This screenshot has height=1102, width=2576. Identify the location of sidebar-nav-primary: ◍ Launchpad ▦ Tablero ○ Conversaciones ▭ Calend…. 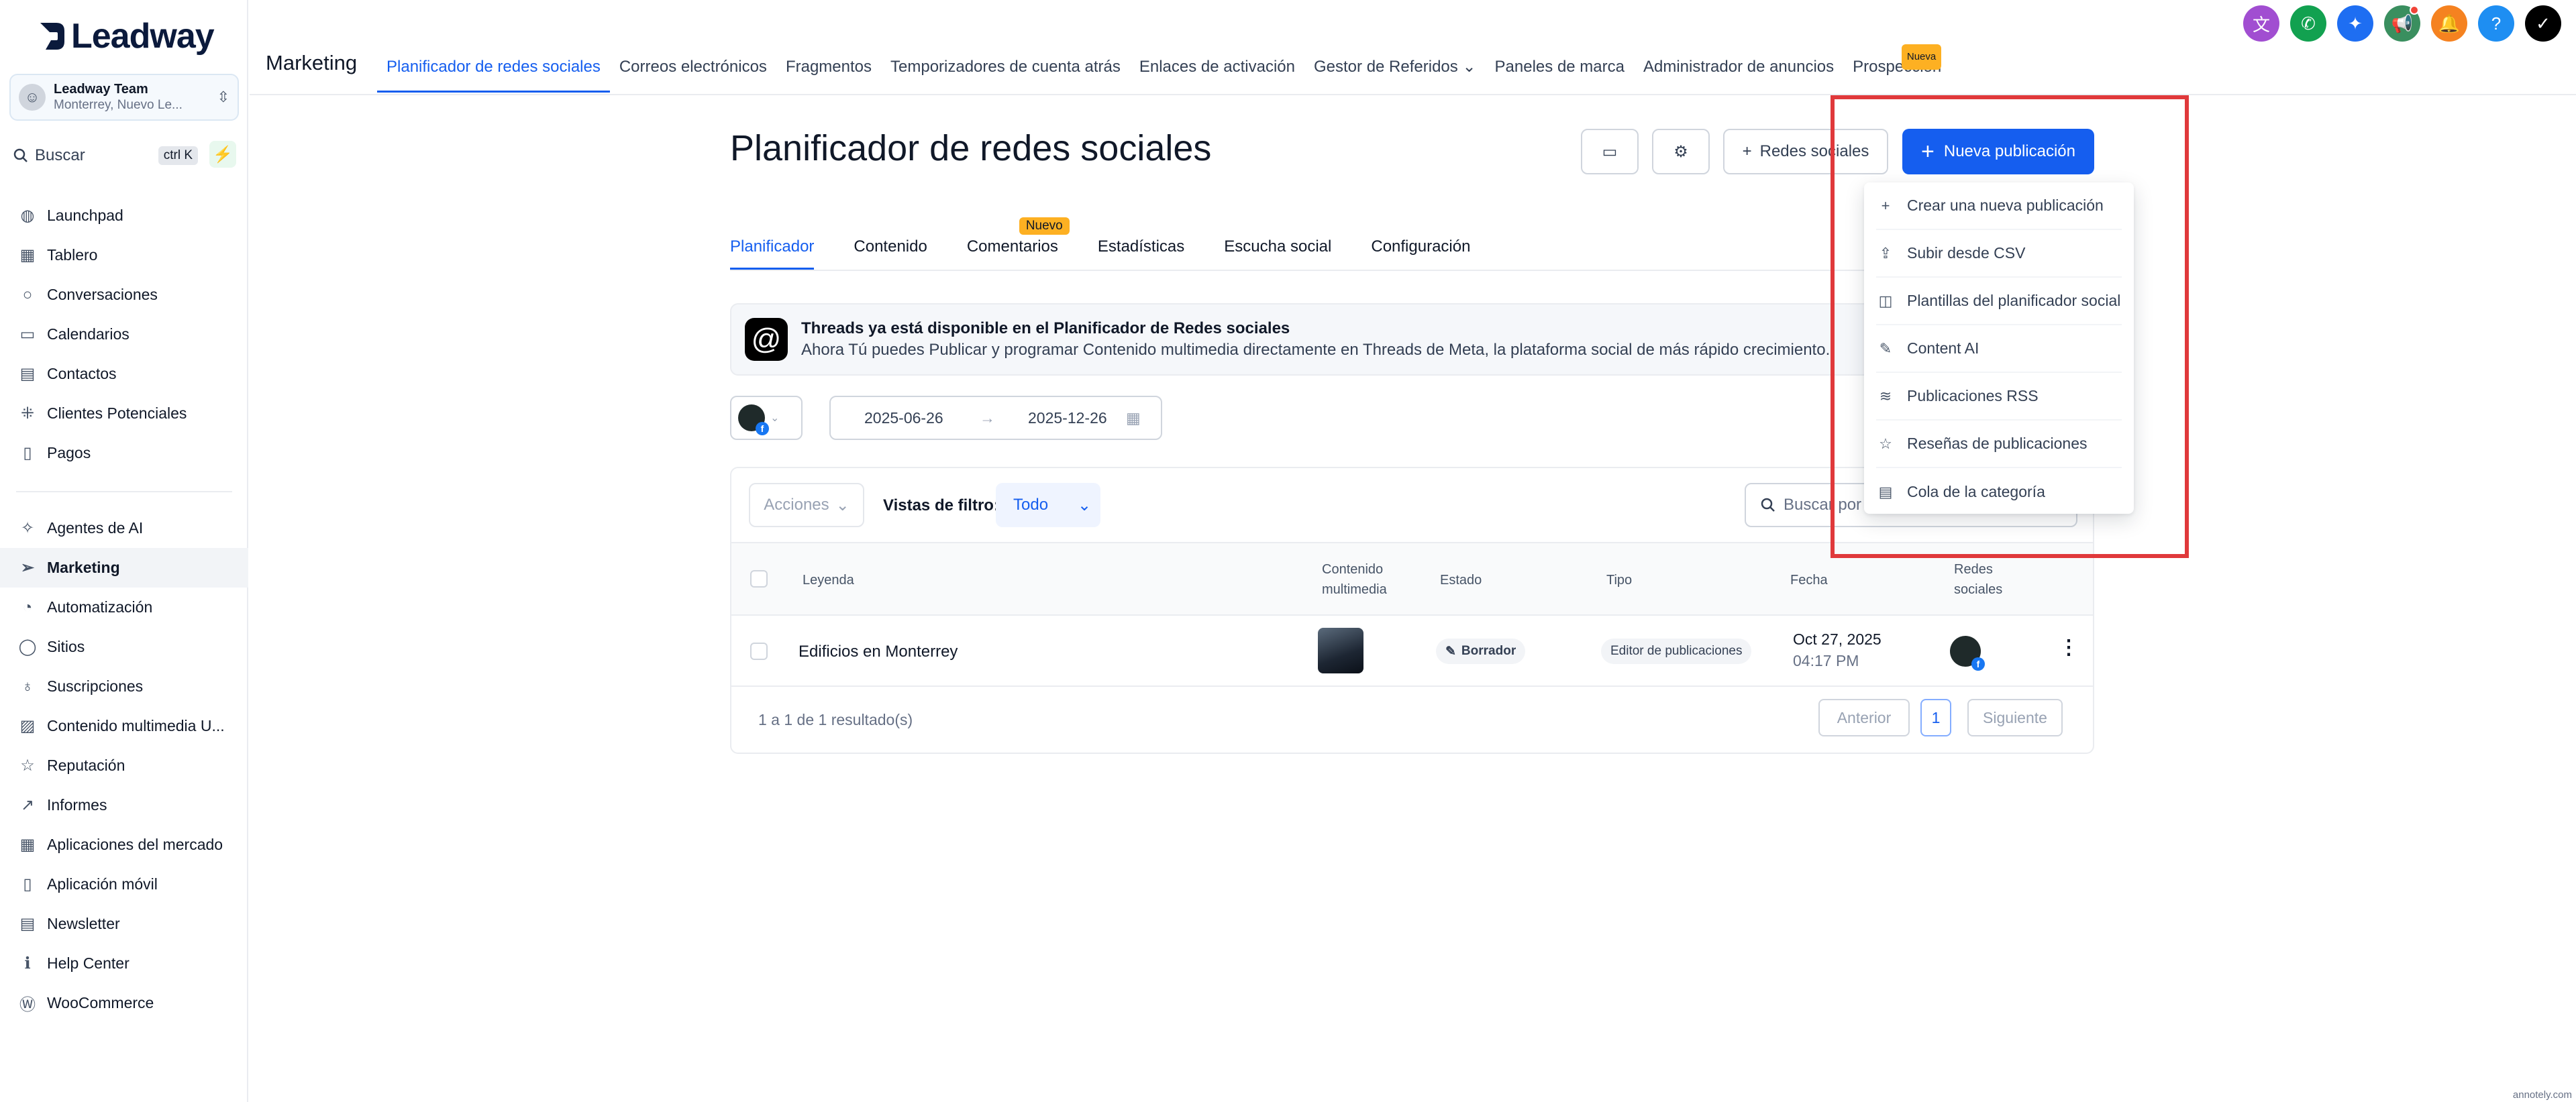
(124, 334).